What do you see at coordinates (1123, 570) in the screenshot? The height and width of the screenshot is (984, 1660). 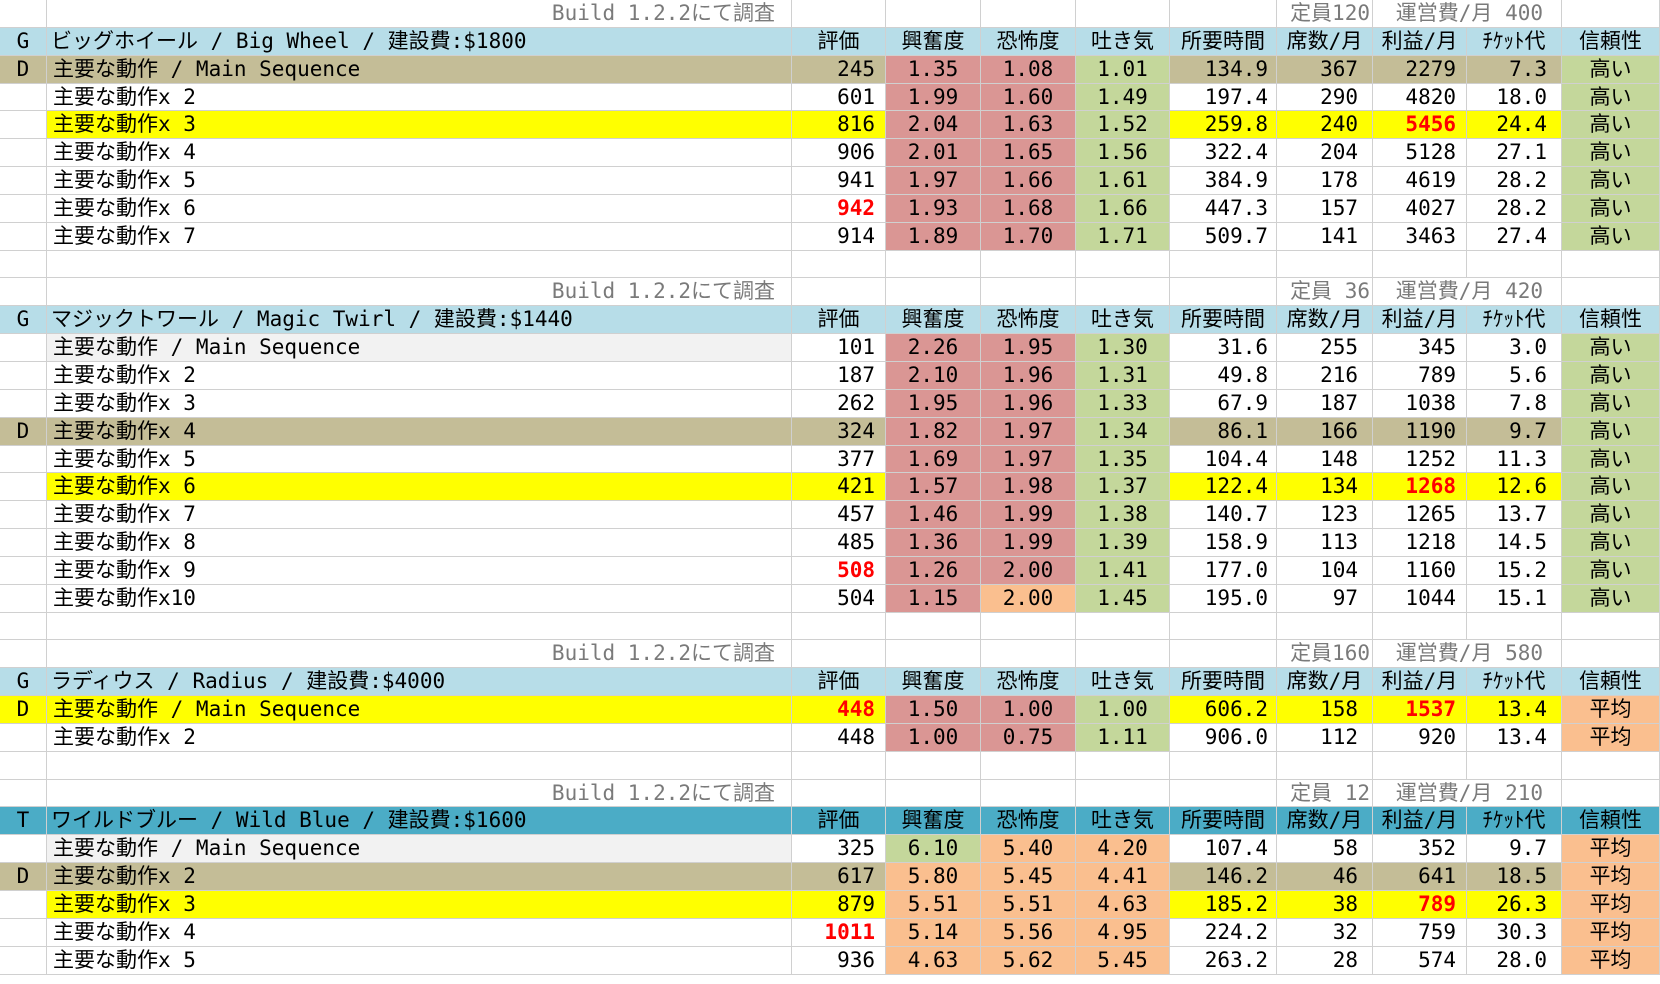 I see `nausea-cell: 1.41` at bounding box center [1123, 570].